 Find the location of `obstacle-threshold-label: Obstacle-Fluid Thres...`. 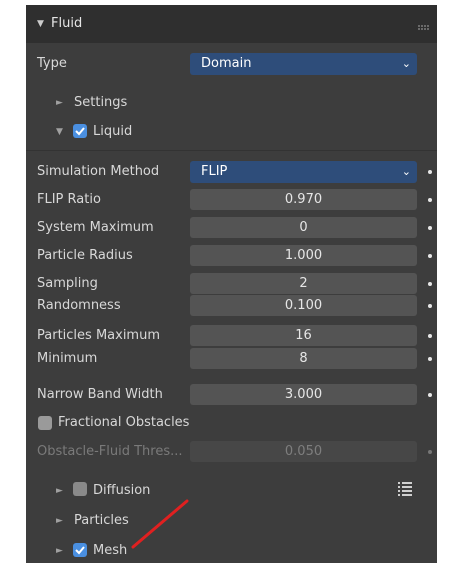

obstacle-threshold-label: Obstacle-Fluid Thres... is located at coordinates (110, 451).